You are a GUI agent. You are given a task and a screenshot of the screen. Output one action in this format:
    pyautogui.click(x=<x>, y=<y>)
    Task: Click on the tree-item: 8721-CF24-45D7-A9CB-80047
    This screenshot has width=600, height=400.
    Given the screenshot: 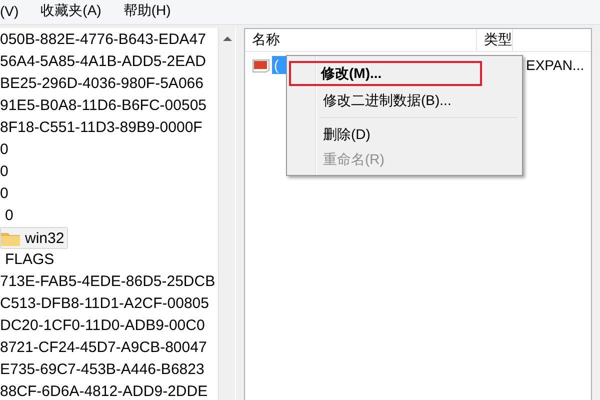 What is the action you would take?
    pyautogui.click(x=103, y=348)
    